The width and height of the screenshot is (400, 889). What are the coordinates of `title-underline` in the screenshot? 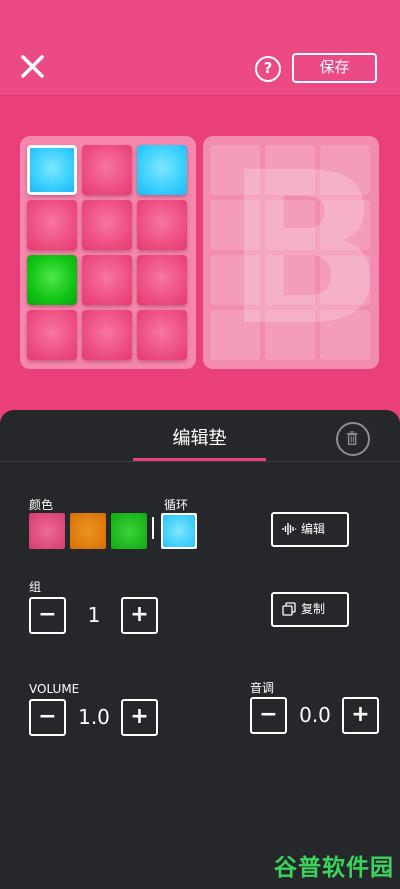 It's located at (199, 459).